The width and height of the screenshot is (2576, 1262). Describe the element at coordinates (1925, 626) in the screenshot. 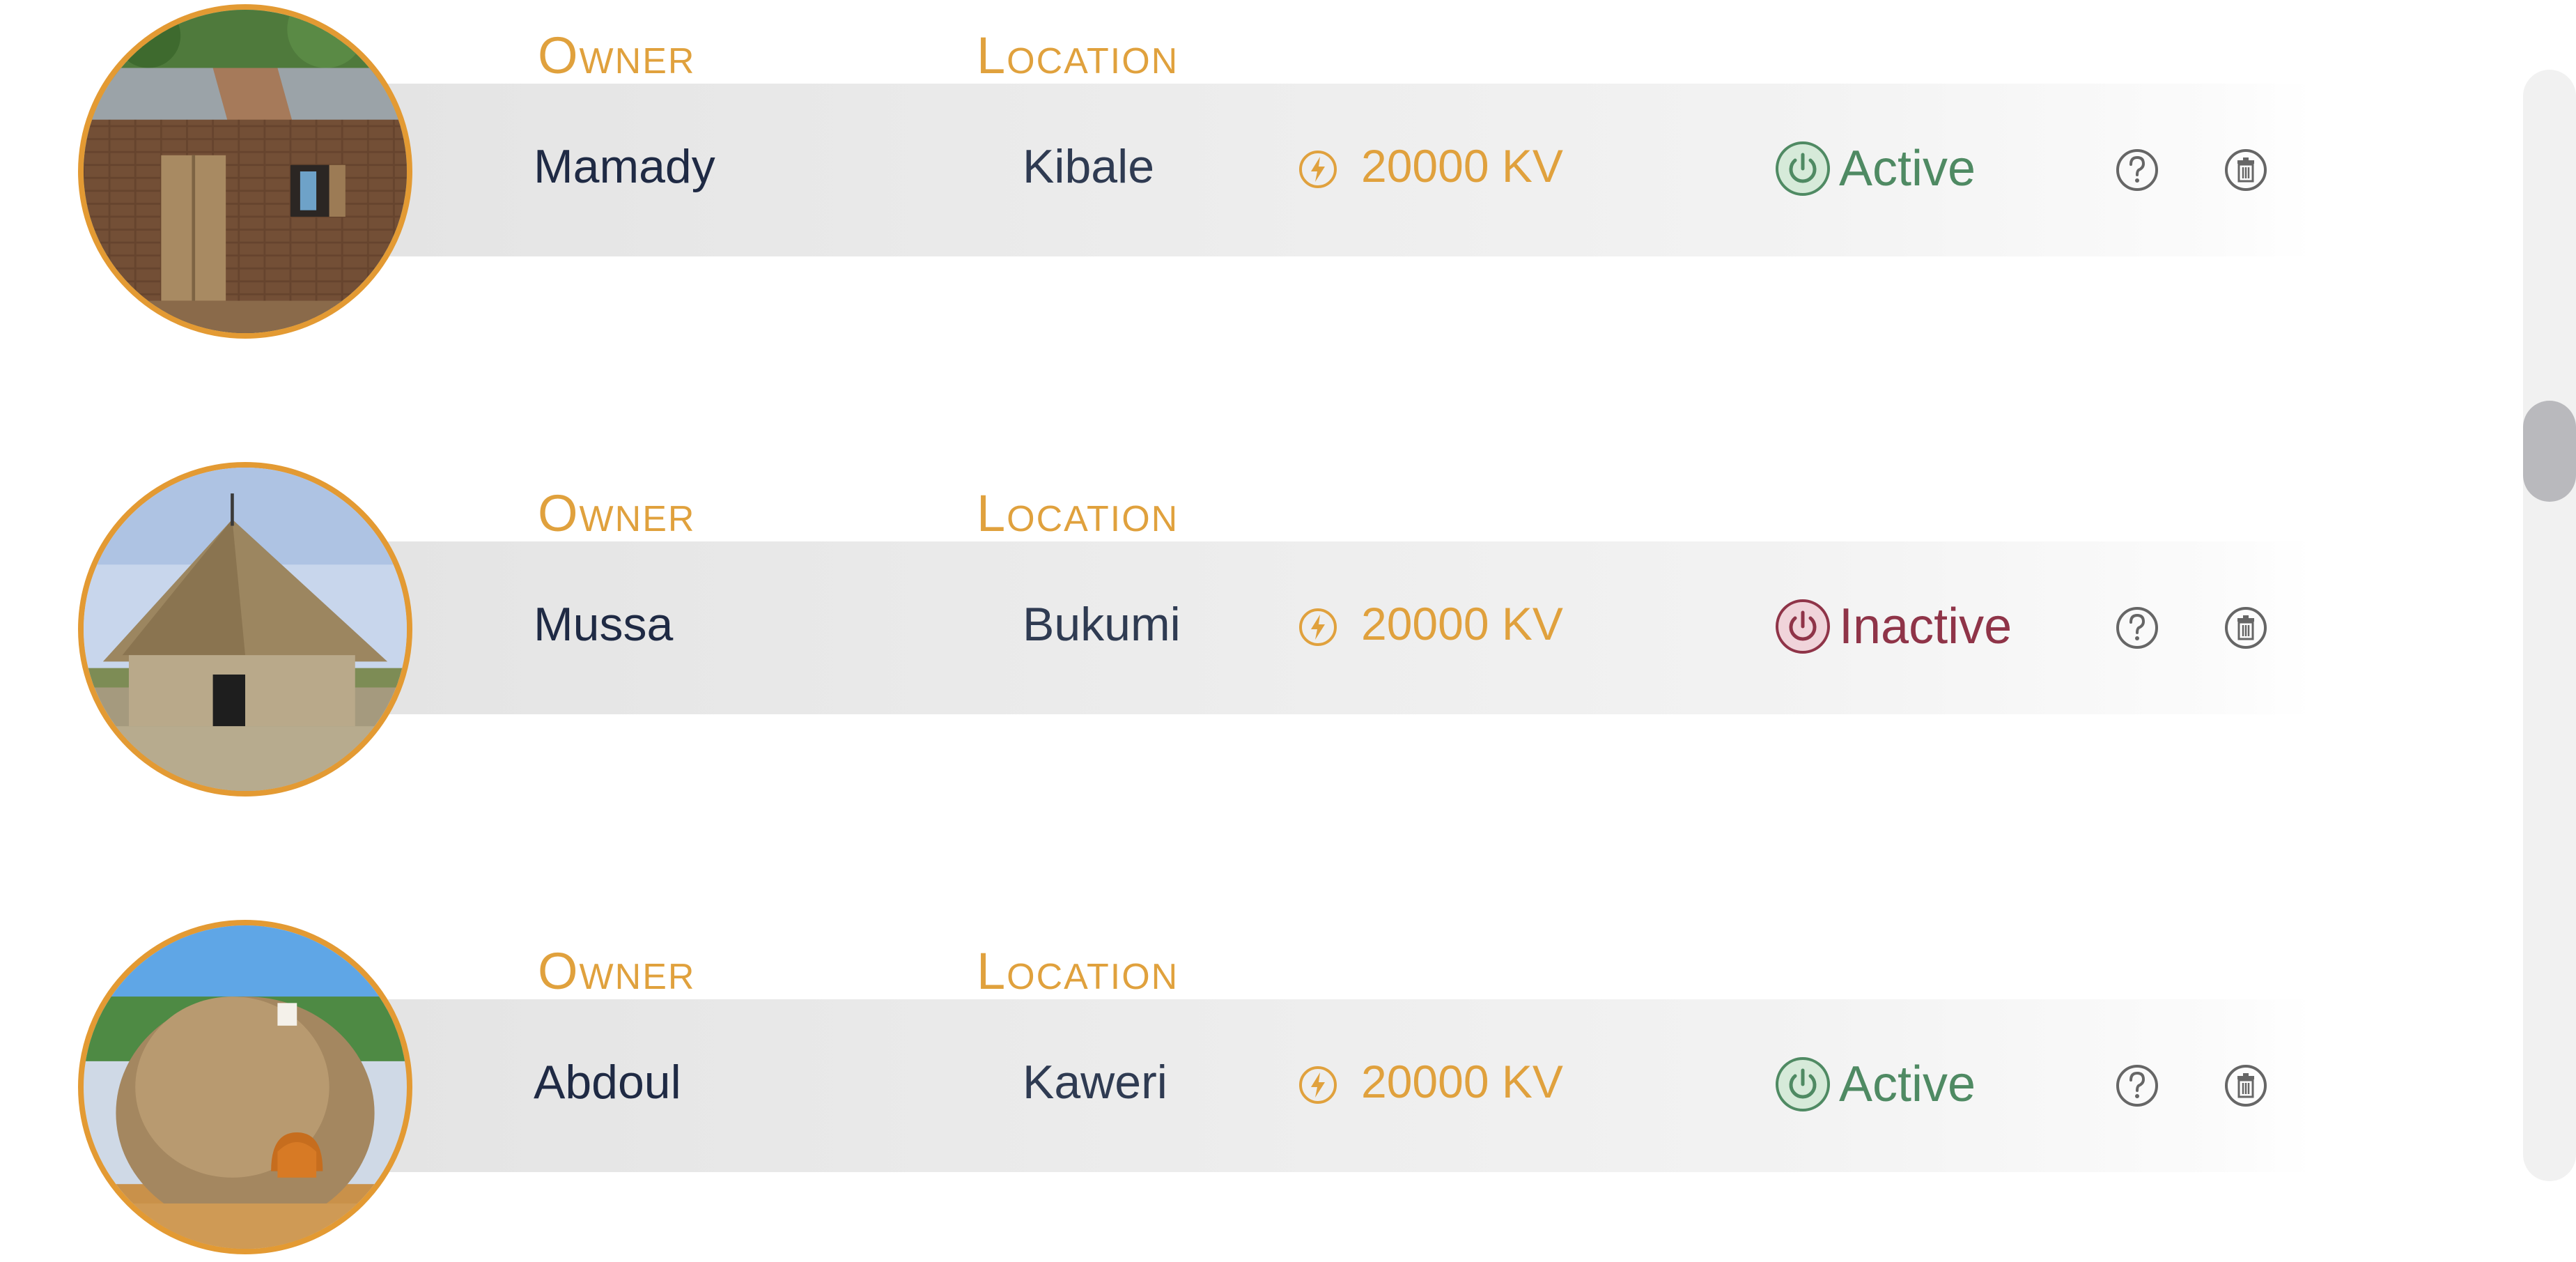

I see `status-label: Inactive` at that location.